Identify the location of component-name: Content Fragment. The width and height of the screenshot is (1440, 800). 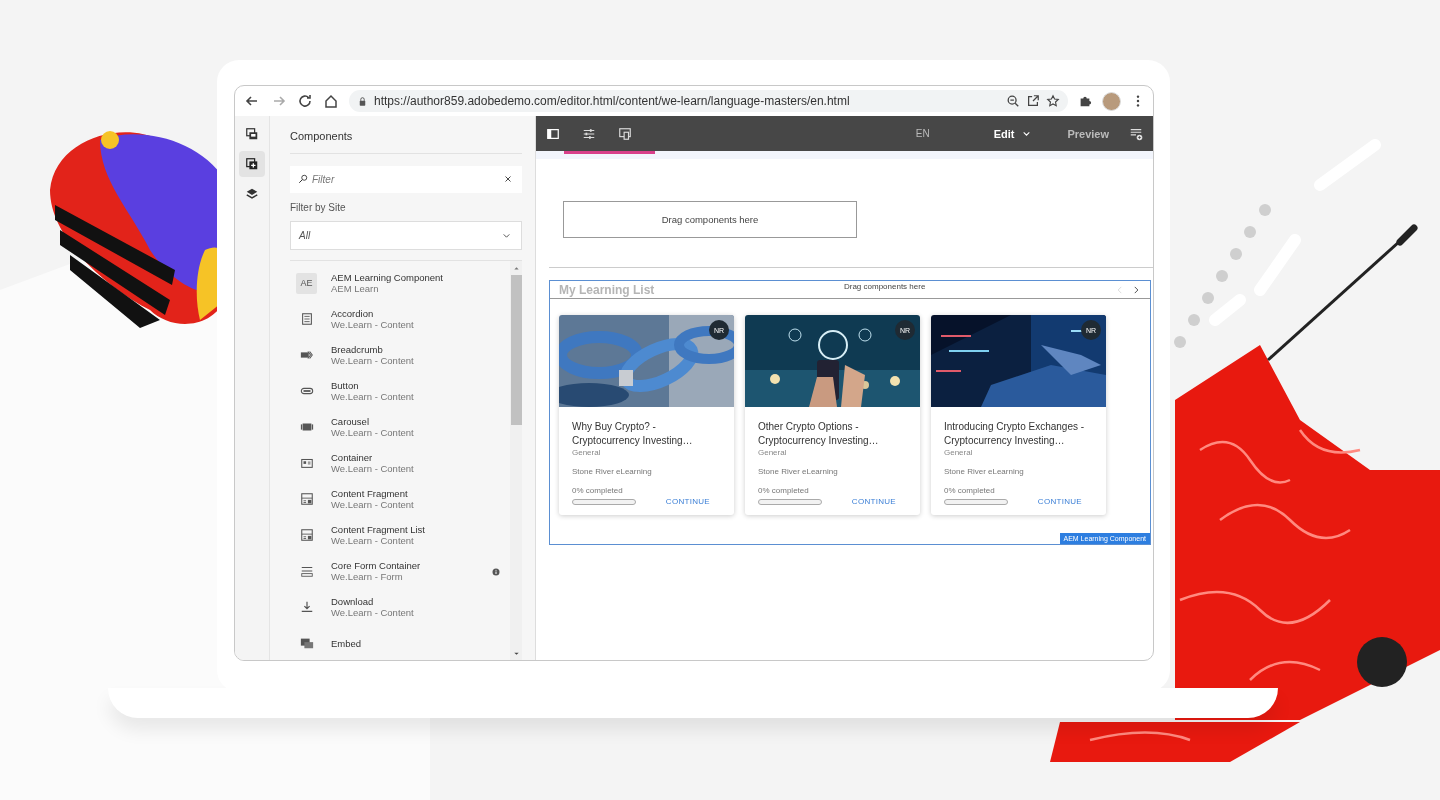
(420, 493).